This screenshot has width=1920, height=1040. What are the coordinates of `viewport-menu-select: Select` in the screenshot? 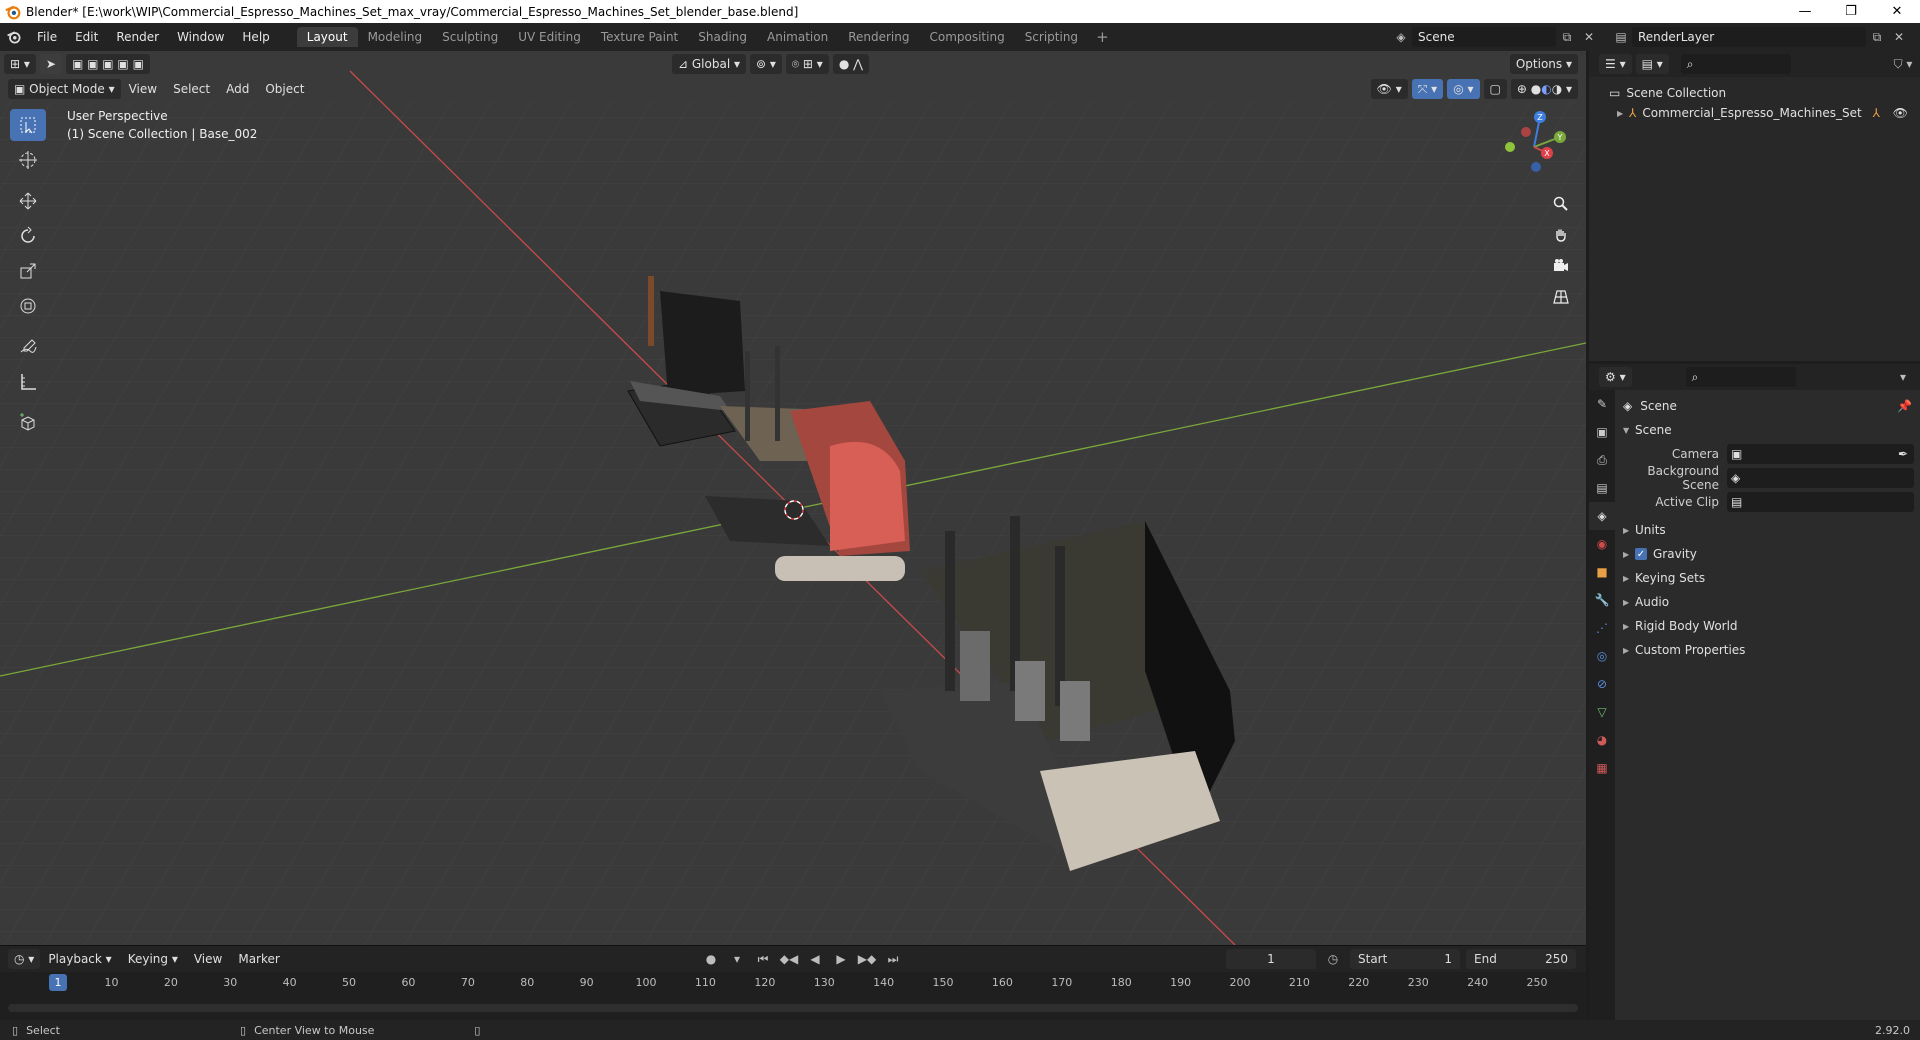 It's located at (191, 89).